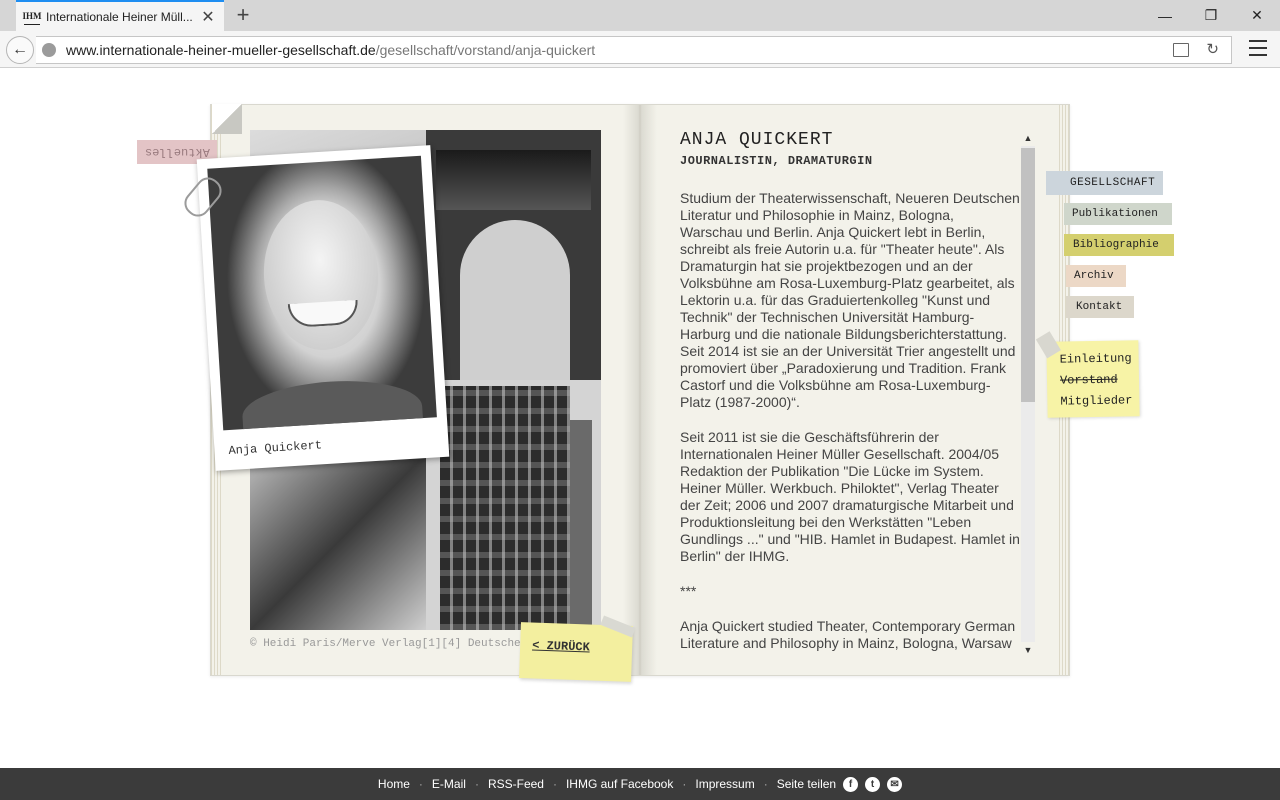 The width and height of the screenshot is (1280, 800). What do you see at coordinates (1104, 183) in the screenshot?
I see `nav-tab-gesellschaft: GESELLSCHAFT` at bounding box center [1104, 183].